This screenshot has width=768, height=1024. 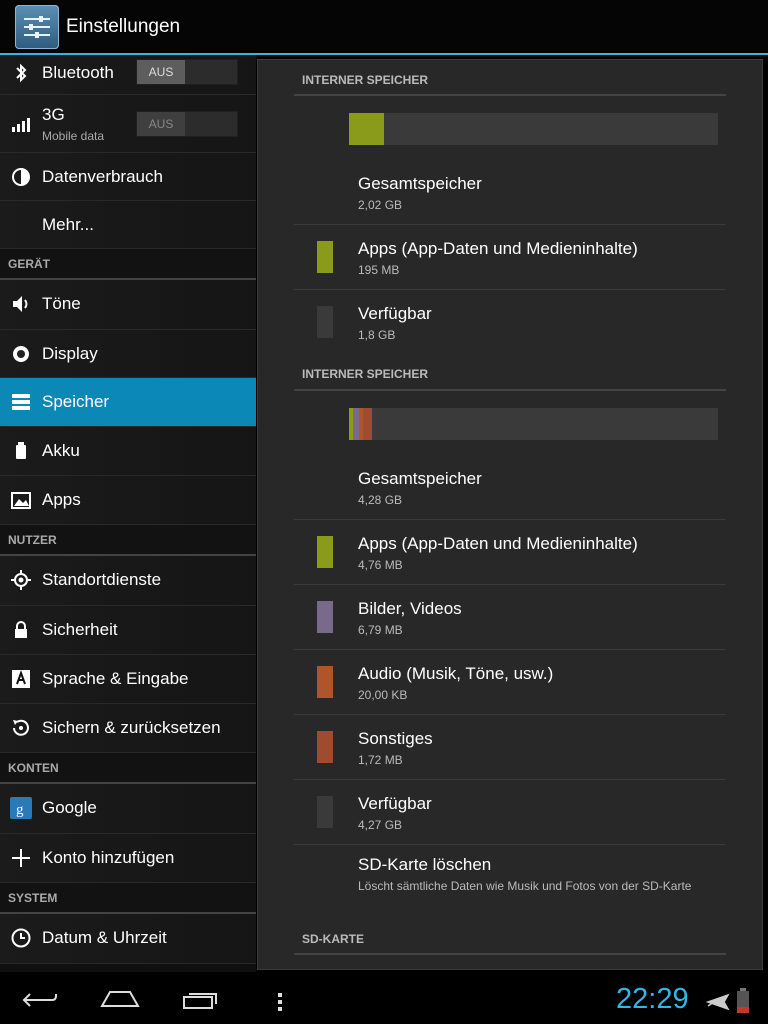 What do you see at coordinates (325, 617) in the screenshot?
I see `pictures-color-swatch` at bounding box center [325, 617].